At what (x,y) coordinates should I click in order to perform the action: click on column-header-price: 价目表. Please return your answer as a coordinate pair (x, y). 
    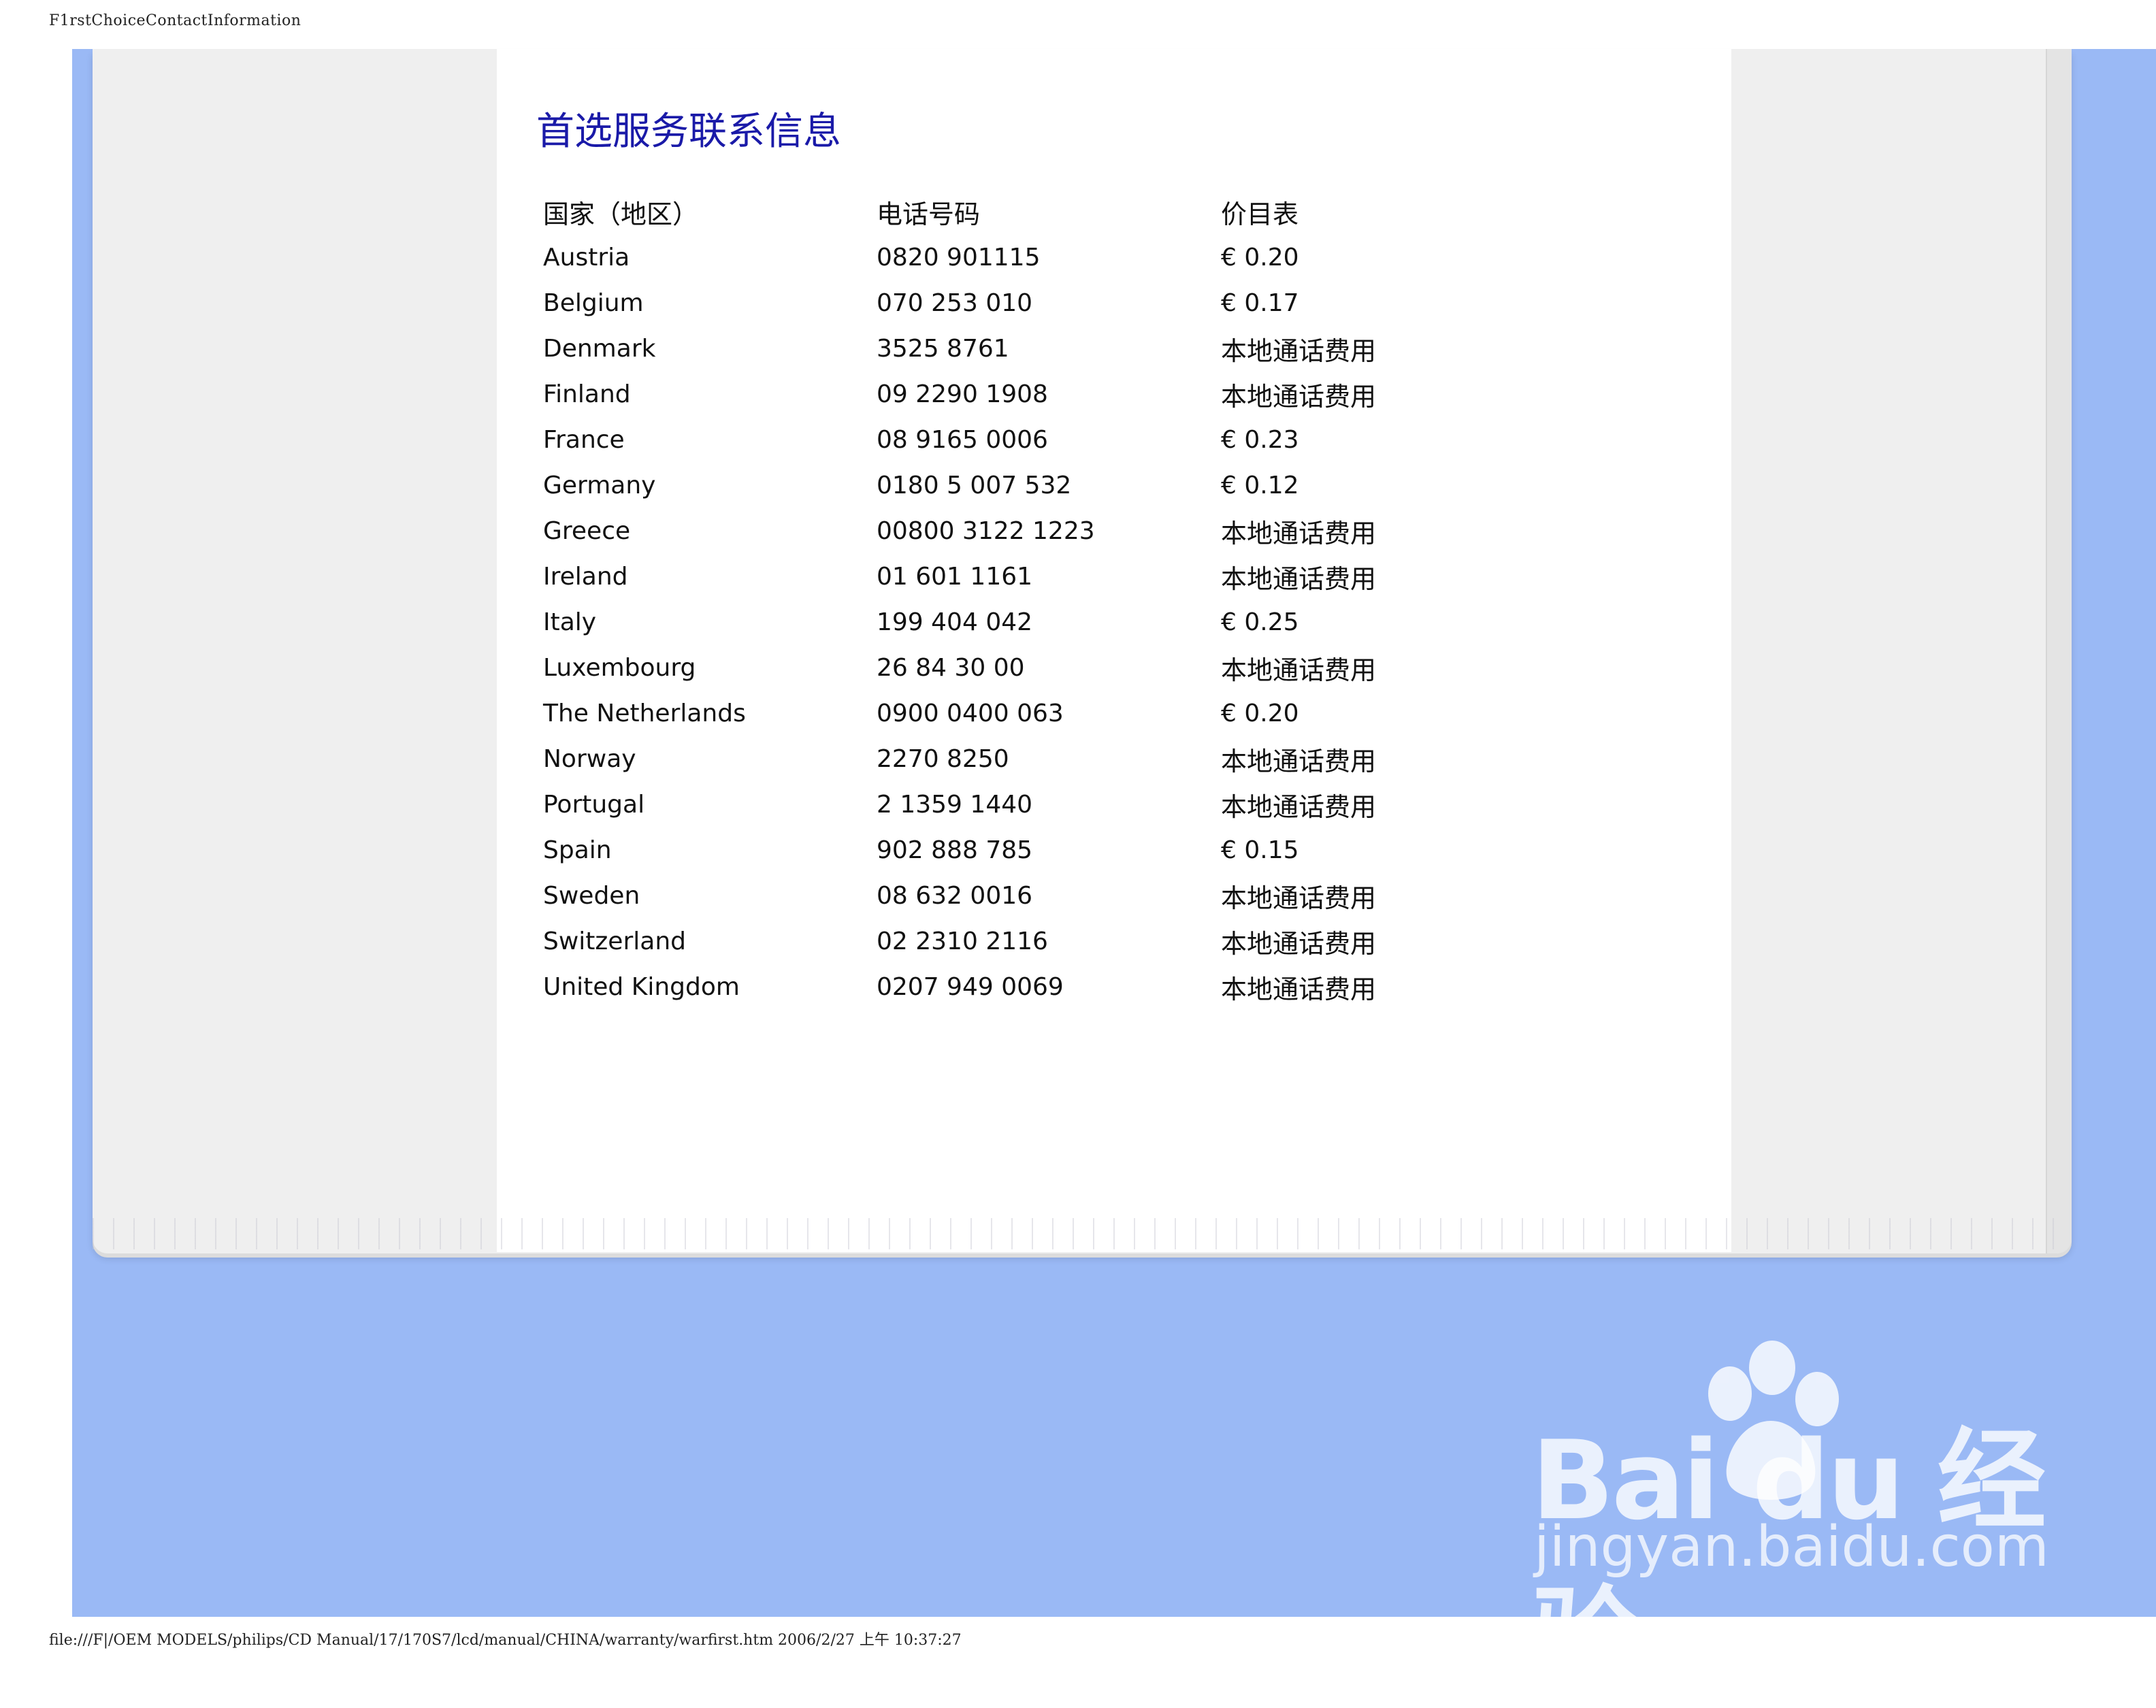
    Looking at the image, I should click on (1260, 214).